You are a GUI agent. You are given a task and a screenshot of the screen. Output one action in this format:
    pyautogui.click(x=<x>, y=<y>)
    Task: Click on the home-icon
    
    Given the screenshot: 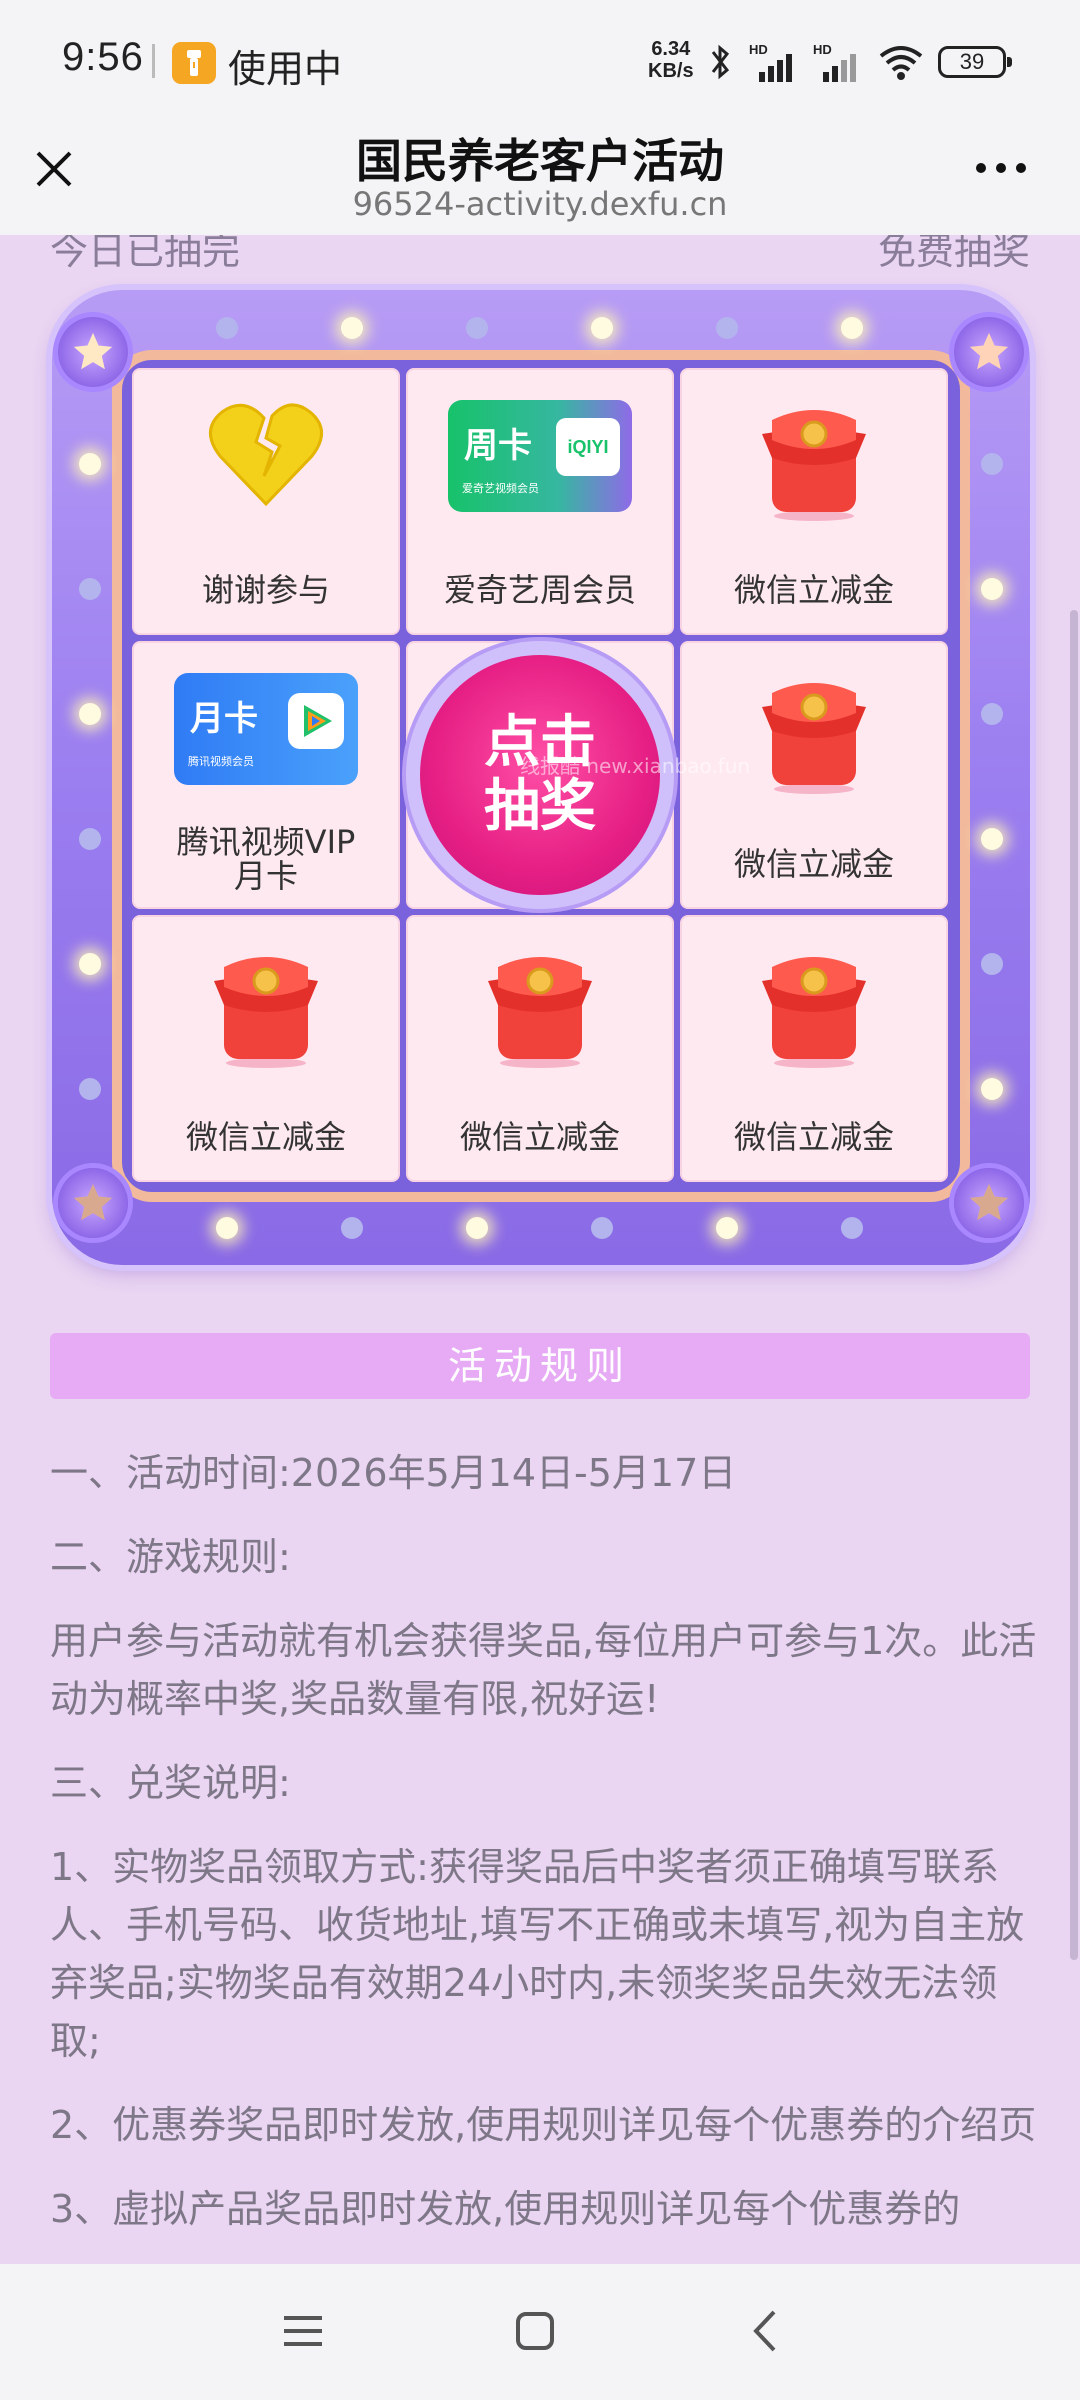 What is the action you would take?
    pyautogui.click(x=535, y=2331)
    